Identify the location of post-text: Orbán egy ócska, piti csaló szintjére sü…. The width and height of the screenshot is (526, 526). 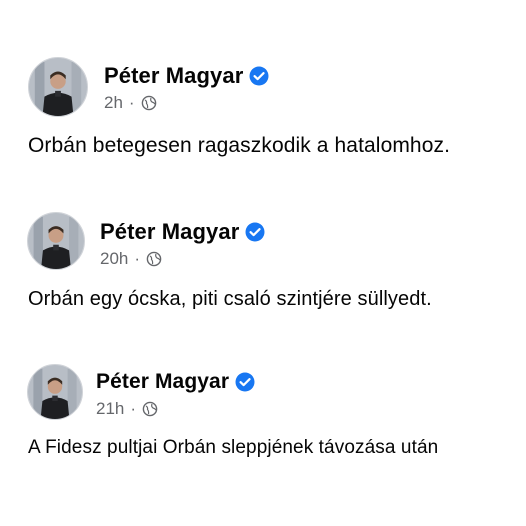
(230, 299).